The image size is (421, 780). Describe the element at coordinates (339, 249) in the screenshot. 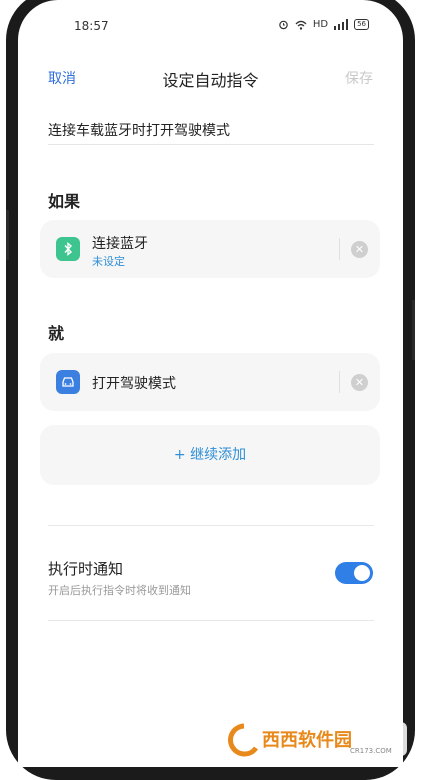

I see `condition-divider` at that location.